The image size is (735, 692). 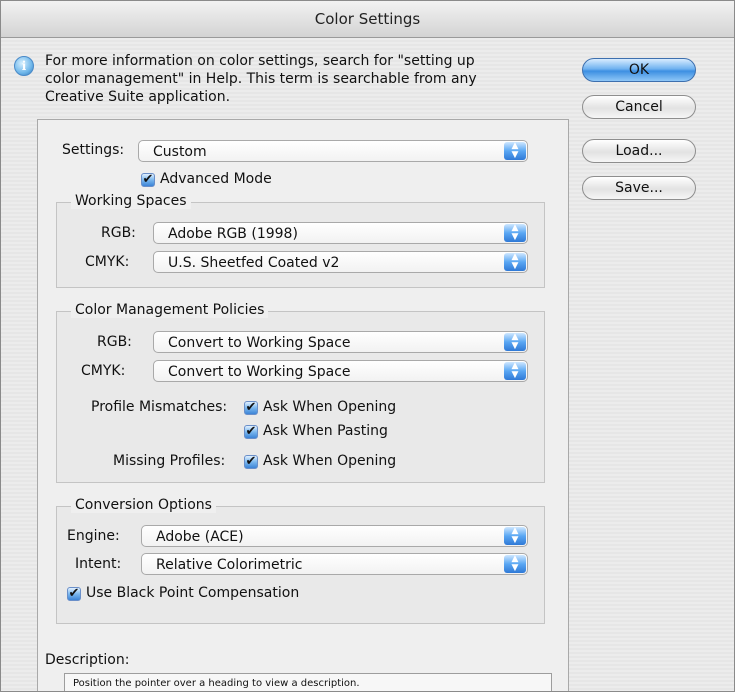 I want to click on missing-ask-when-opening-checkbox: ✔, so click(x=251, y=462).